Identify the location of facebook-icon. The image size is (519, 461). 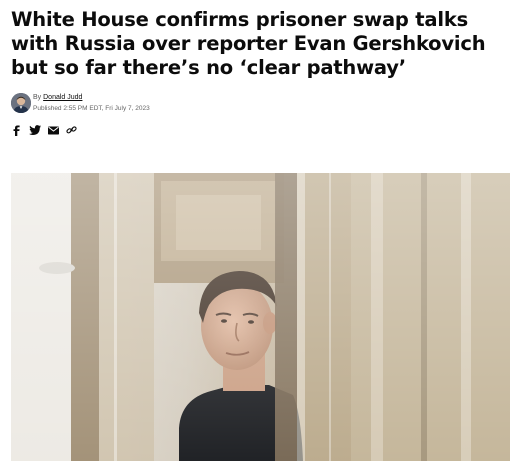
(17, 130).